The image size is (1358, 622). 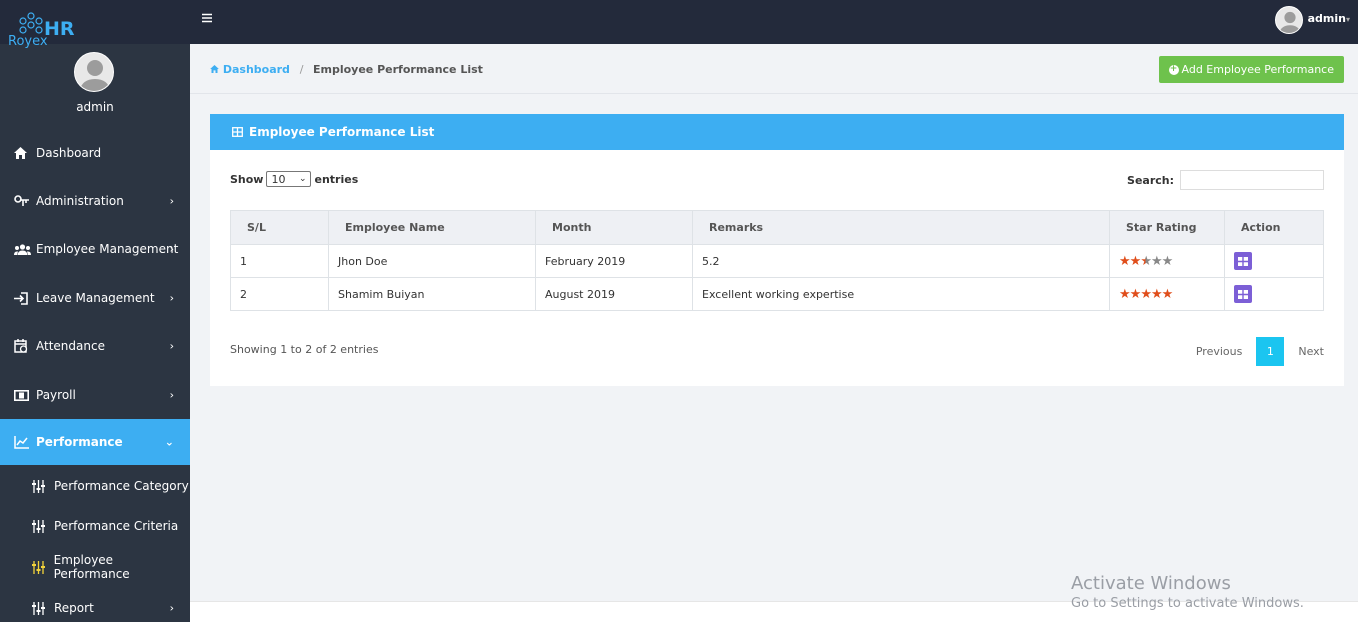 I want to click on column-header-employee-name: Employee Name, so click(x=432, y=227).